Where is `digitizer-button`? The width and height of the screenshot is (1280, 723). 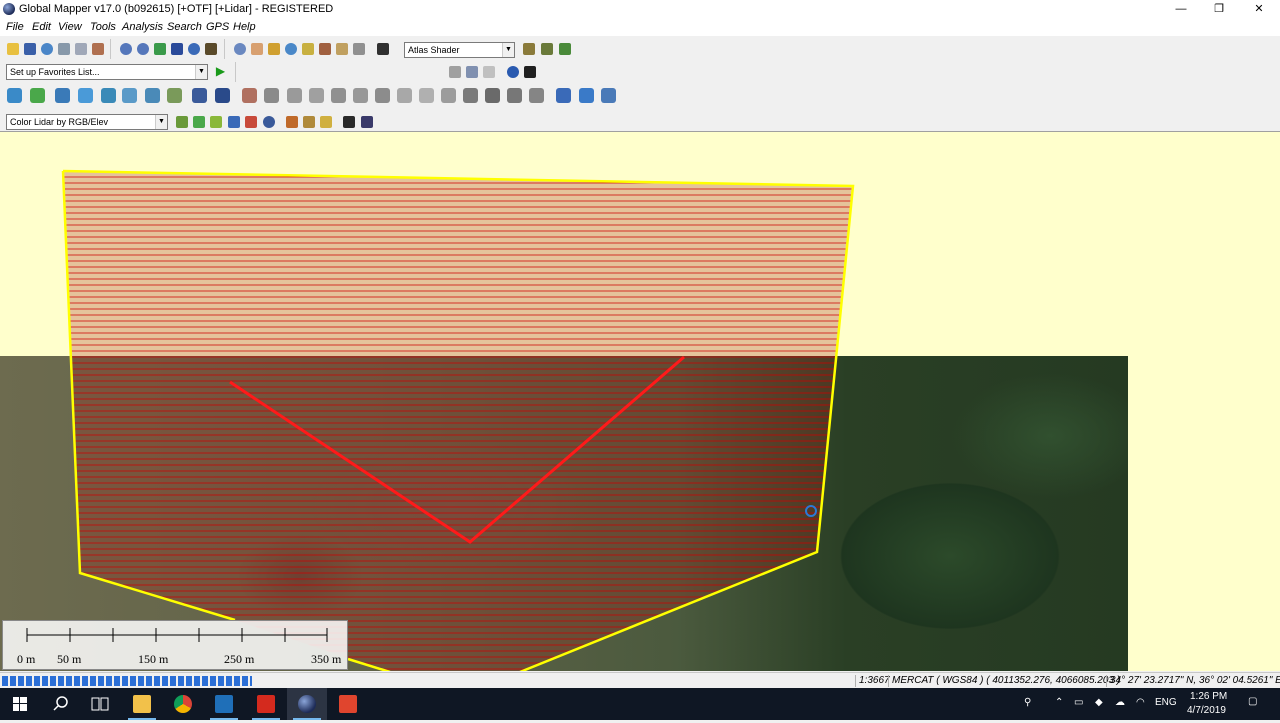 digitizer-button is located at coordinates (341, 48).